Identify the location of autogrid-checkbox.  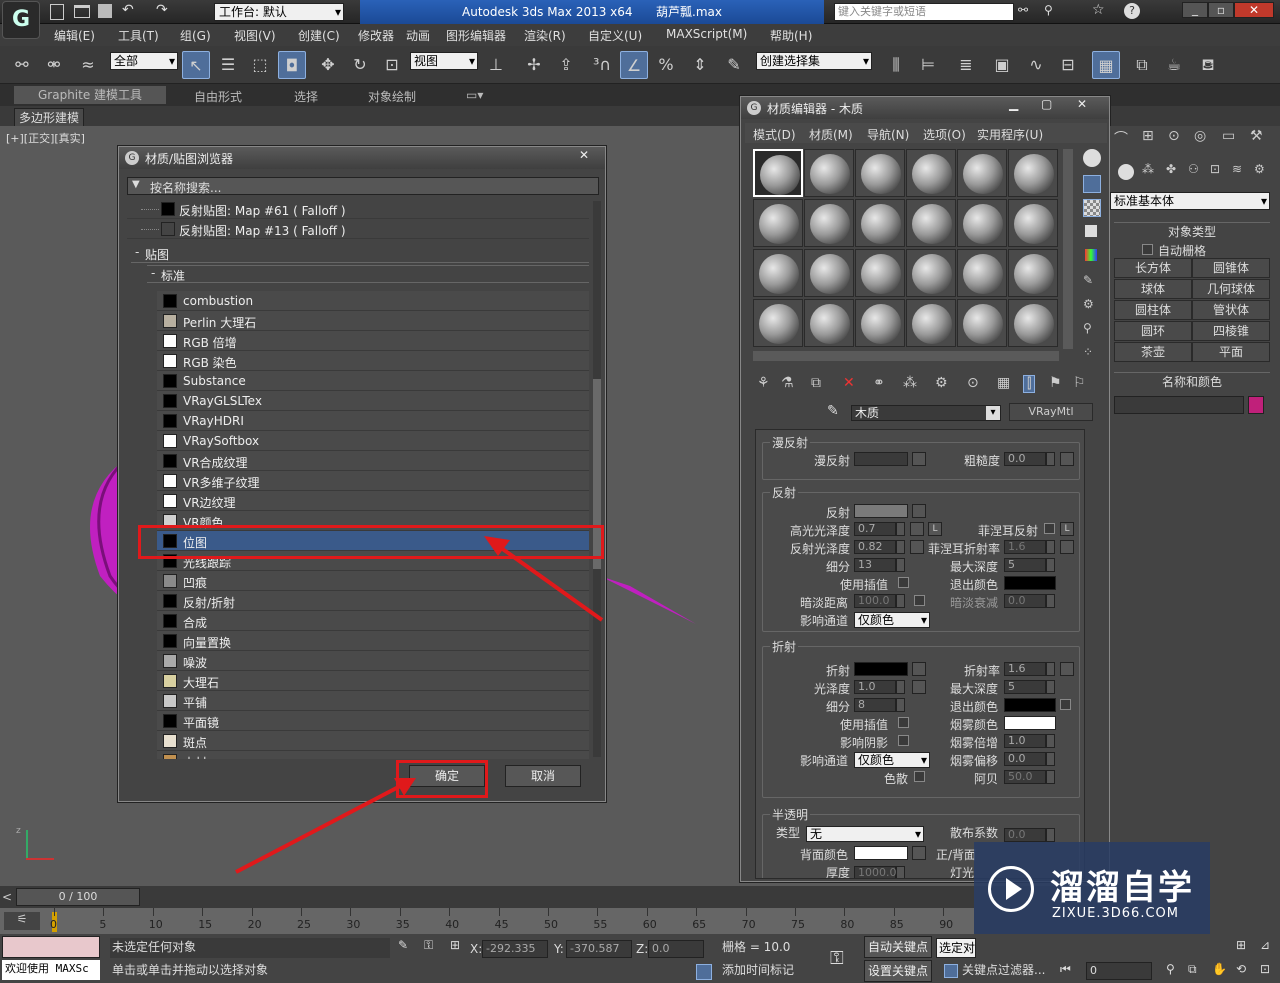
(1147, 249).